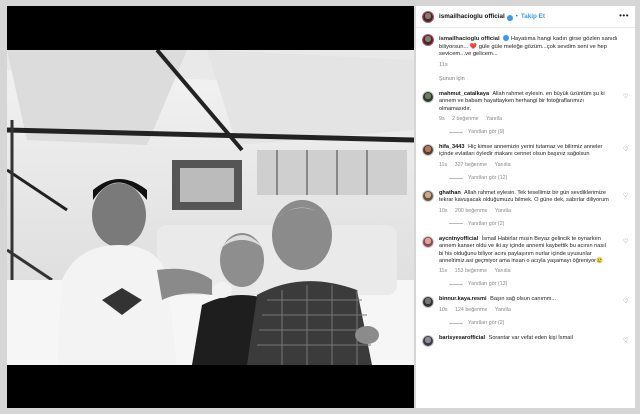  What do you see at coordinates (471, 211) in the screenshot?
I see `comment-likes: 200 beğenme` at bounding box center [471, 211].